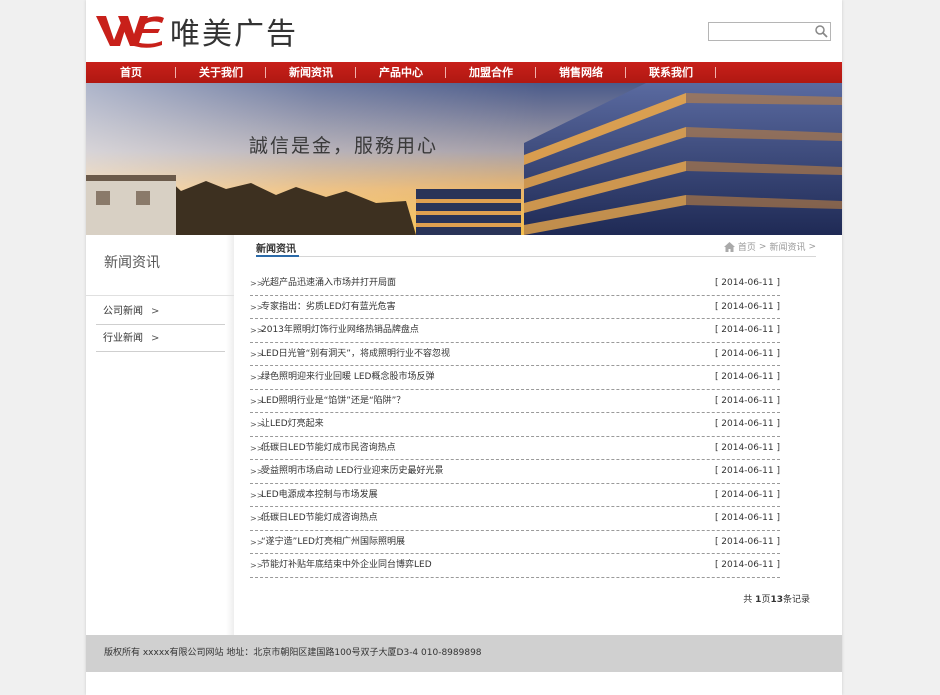  What do you see at coordinates (515, 448) in the screenshot?
I see `news-row: >> 低碳日LED节能灯成市民咨询热点[ 2014-06-11 ]` at bounding box center [515, 448].